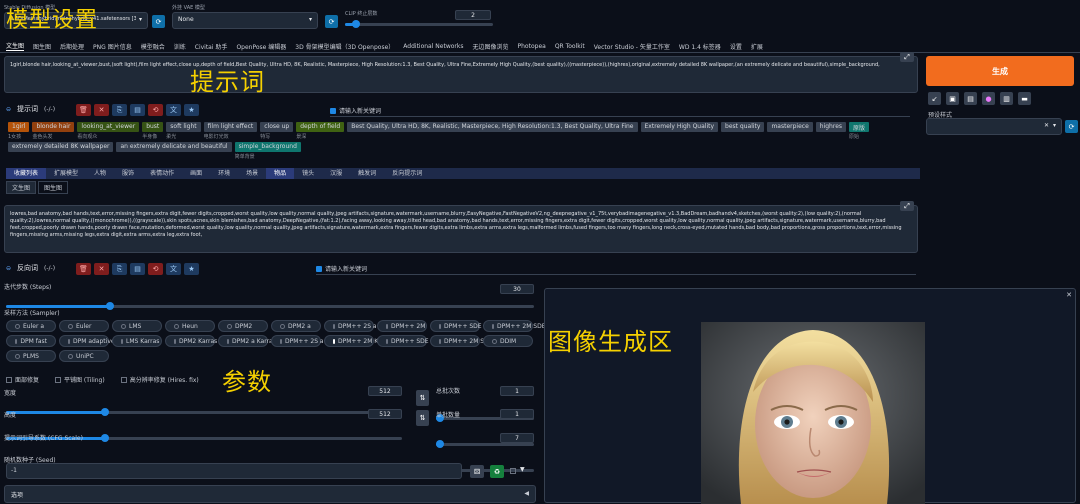 The height and width of the screenshot is (504, 1080). What do you see at coordinates (108, 131) in the screenshot?
I see `prompt-tag: looking_at_viewer 看向观众` at bounding box center [108, 131].